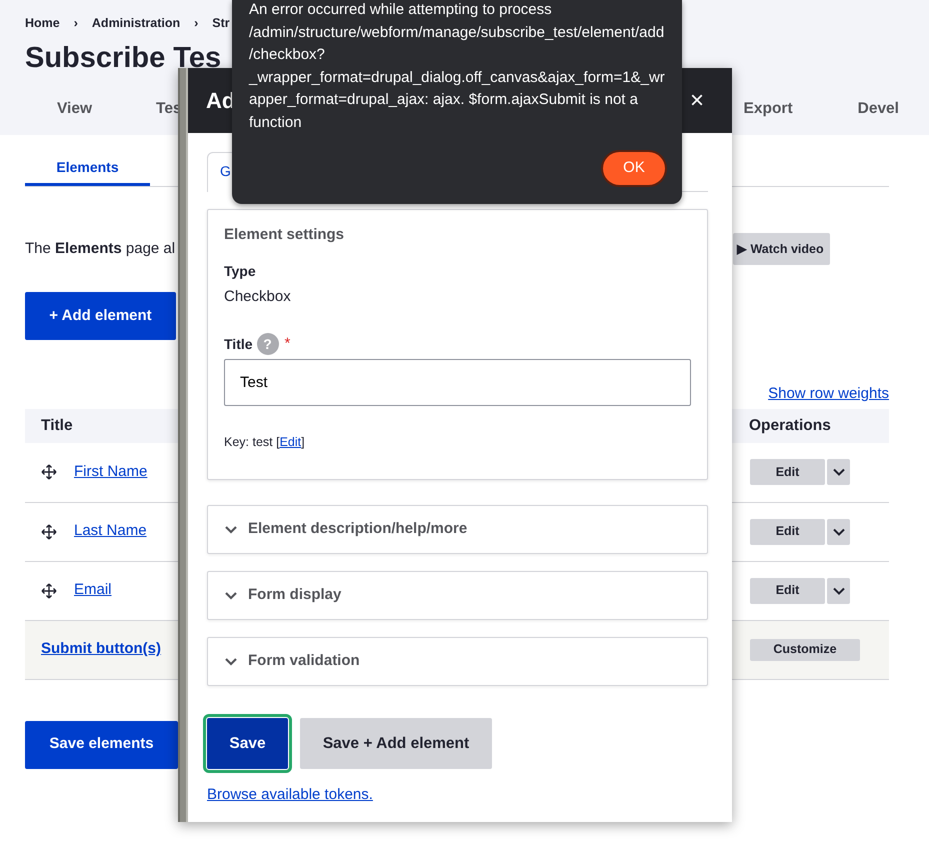 The image size is (929, 848). What do you see at coordinates (100, 316) in the screenshot?
I see `add-element-button: + Add element` at bounding box center [100, 316].